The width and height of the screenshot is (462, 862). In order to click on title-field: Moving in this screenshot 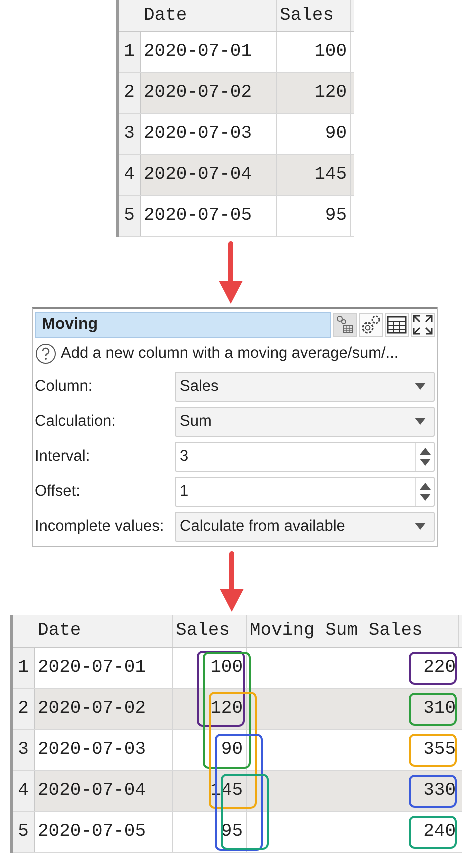, I will do `click(183, 325)`.